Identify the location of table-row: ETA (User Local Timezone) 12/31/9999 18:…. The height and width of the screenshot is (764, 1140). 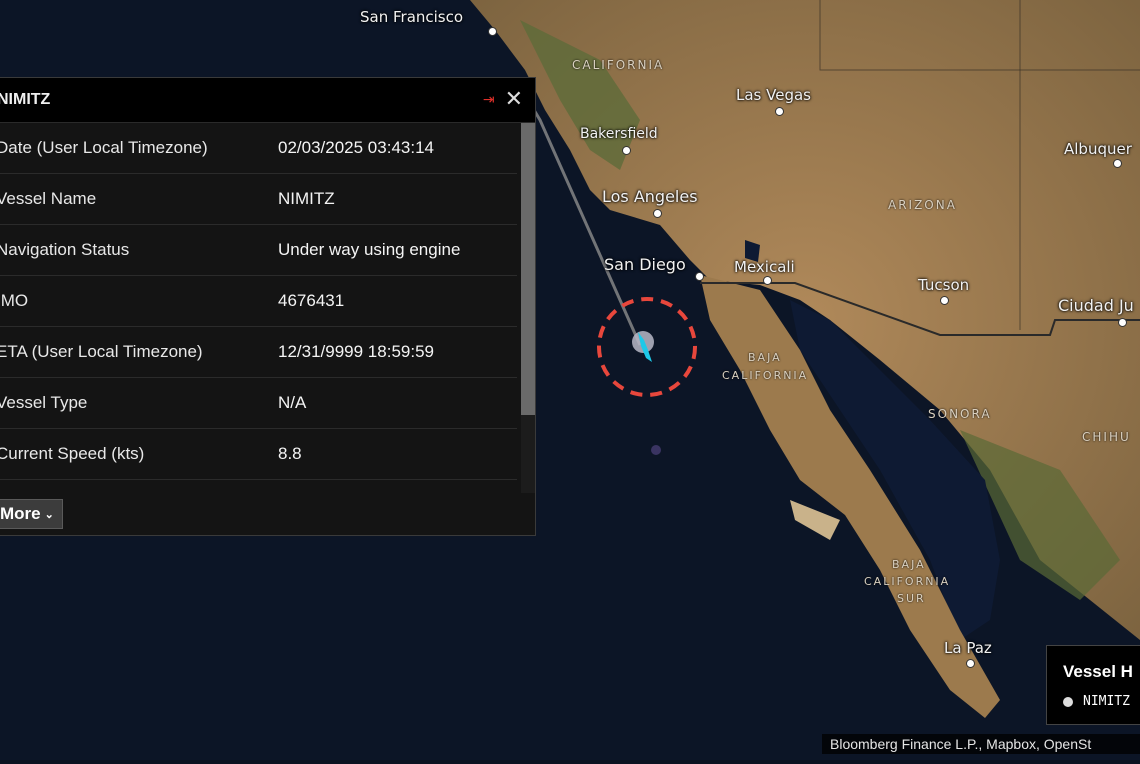
(258, 352).